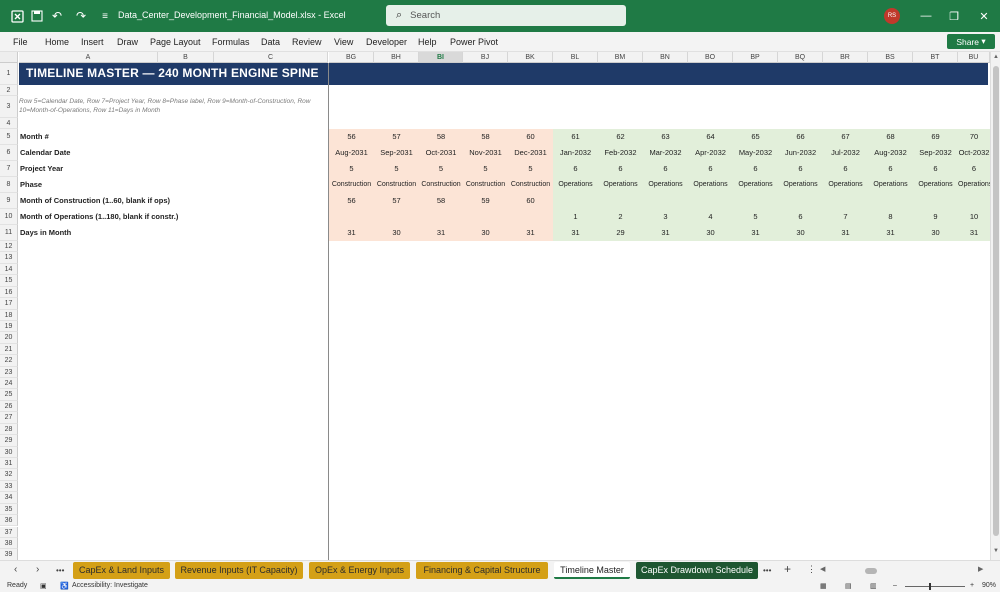 The width and height of the screenshot is (1000, 592). What do you see at coordinates (110, 585) in the screenshot?
I see `accessibility-status: Accessibility: Investigate` at bounding box center [110, 585].